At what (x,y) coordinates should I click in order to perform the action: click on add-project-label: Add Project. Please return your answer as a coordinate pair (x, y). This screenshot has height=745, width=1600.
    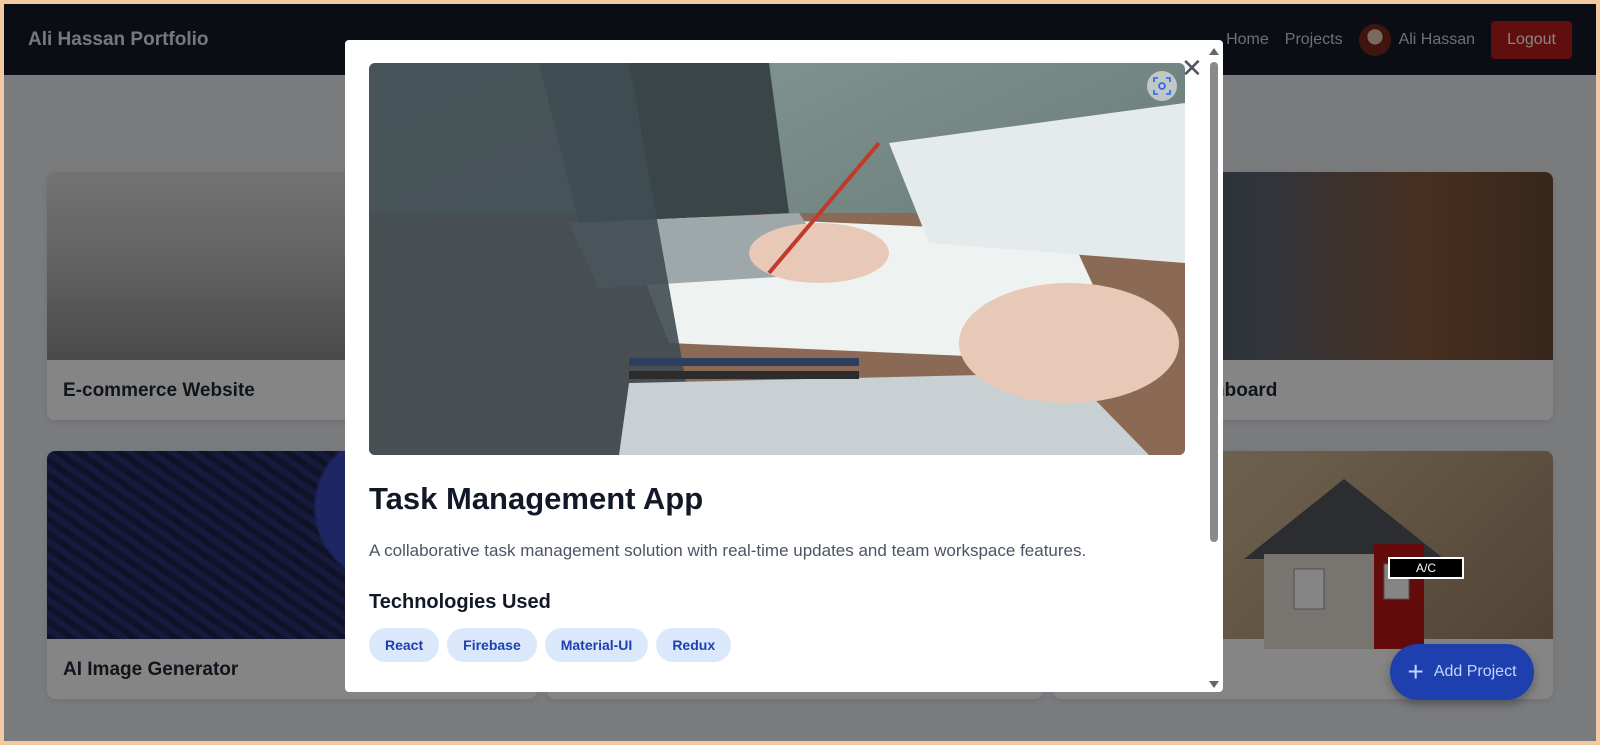
    Looking at the image, I should click on (1475, 671).